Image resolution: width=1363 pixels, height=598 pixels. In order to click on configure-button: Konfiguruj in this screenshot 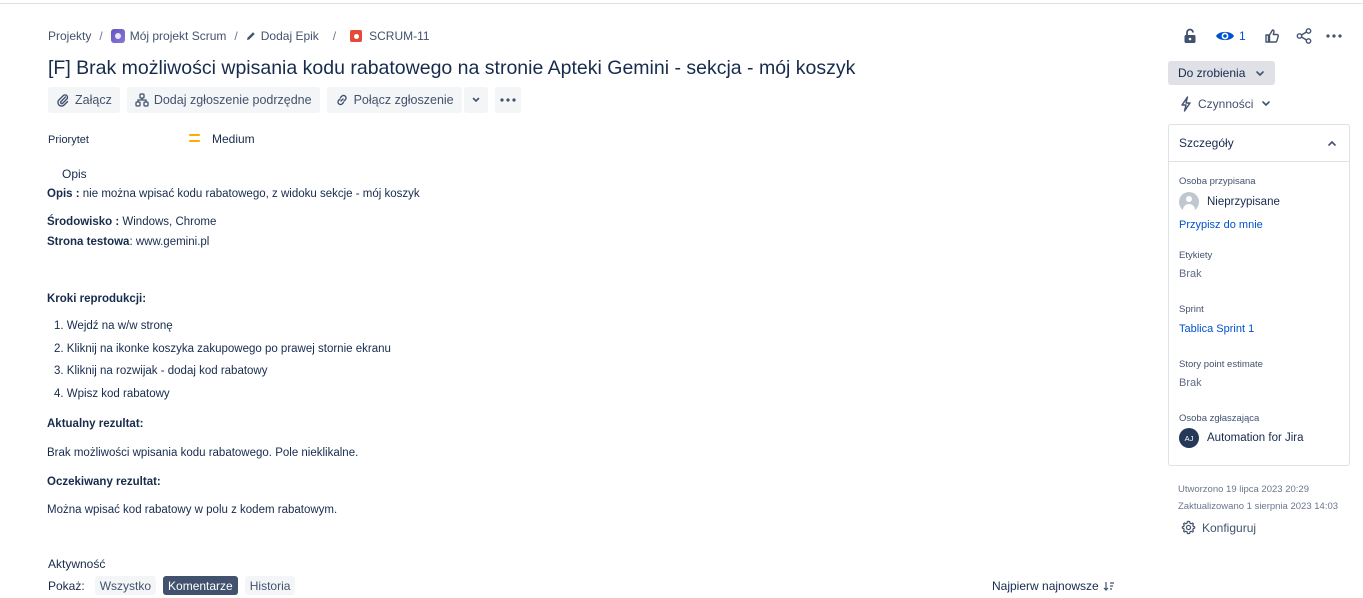, I will do `click(1218, 527)`.